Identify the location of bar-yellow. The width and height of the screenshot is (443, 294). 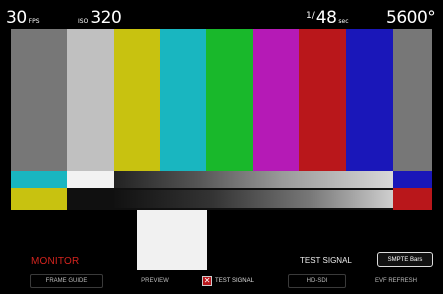
(137, 100).